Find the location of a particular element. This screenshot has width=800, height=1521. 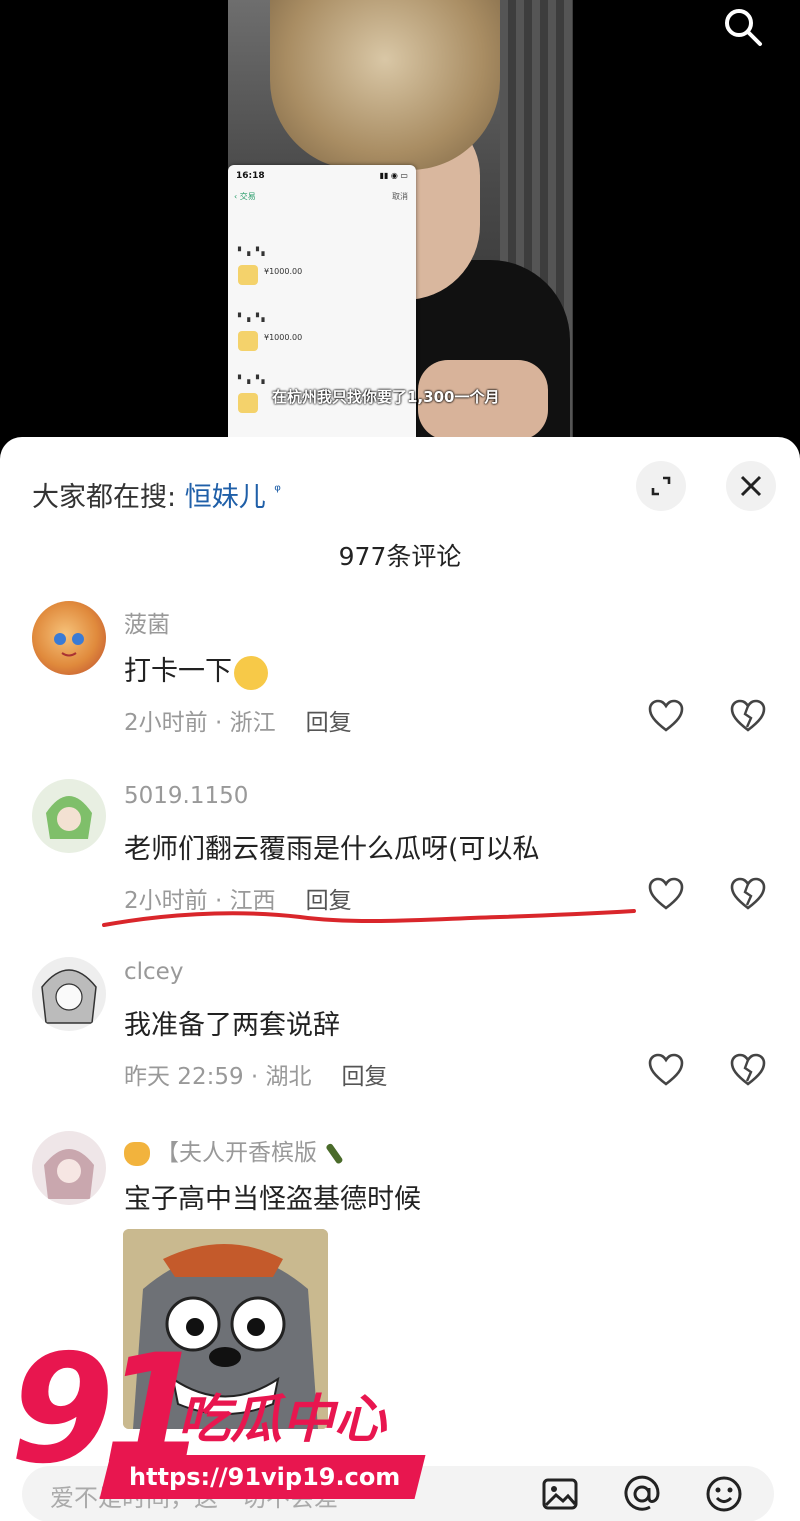

watermark-url-banner: https://91vip19.com is located at coordinates (262, 1477).